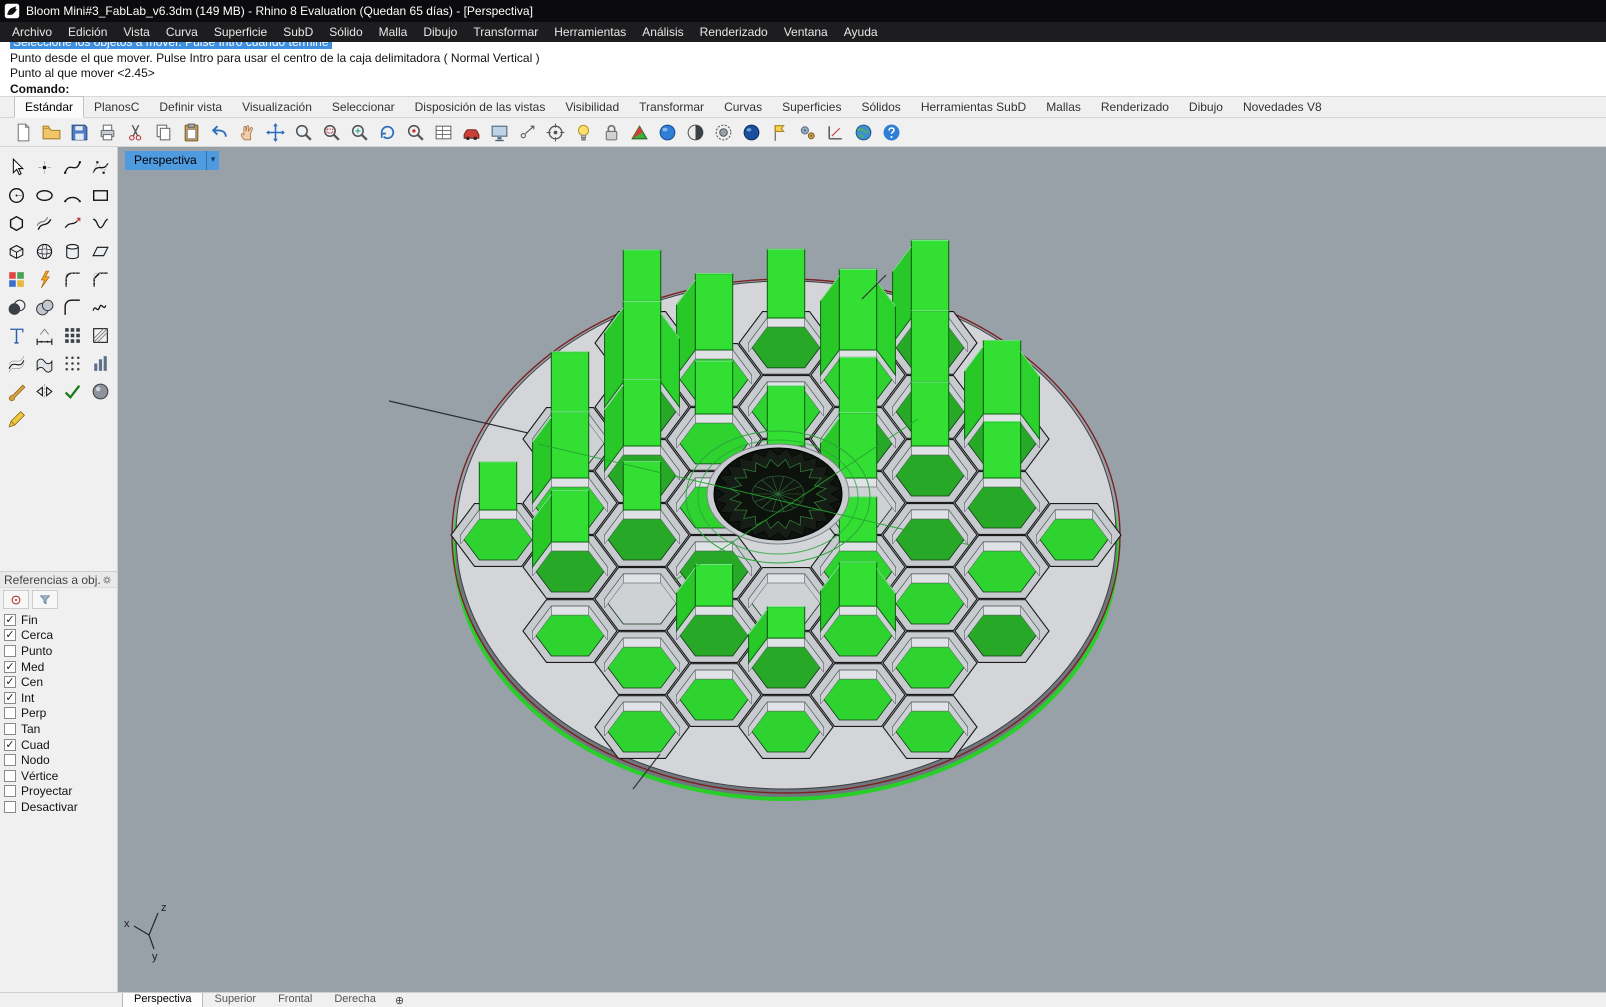  What do you see at coordinates (667, 132) in the screenshot?
I see `render-circle-button` at bounding box center [667, 132].